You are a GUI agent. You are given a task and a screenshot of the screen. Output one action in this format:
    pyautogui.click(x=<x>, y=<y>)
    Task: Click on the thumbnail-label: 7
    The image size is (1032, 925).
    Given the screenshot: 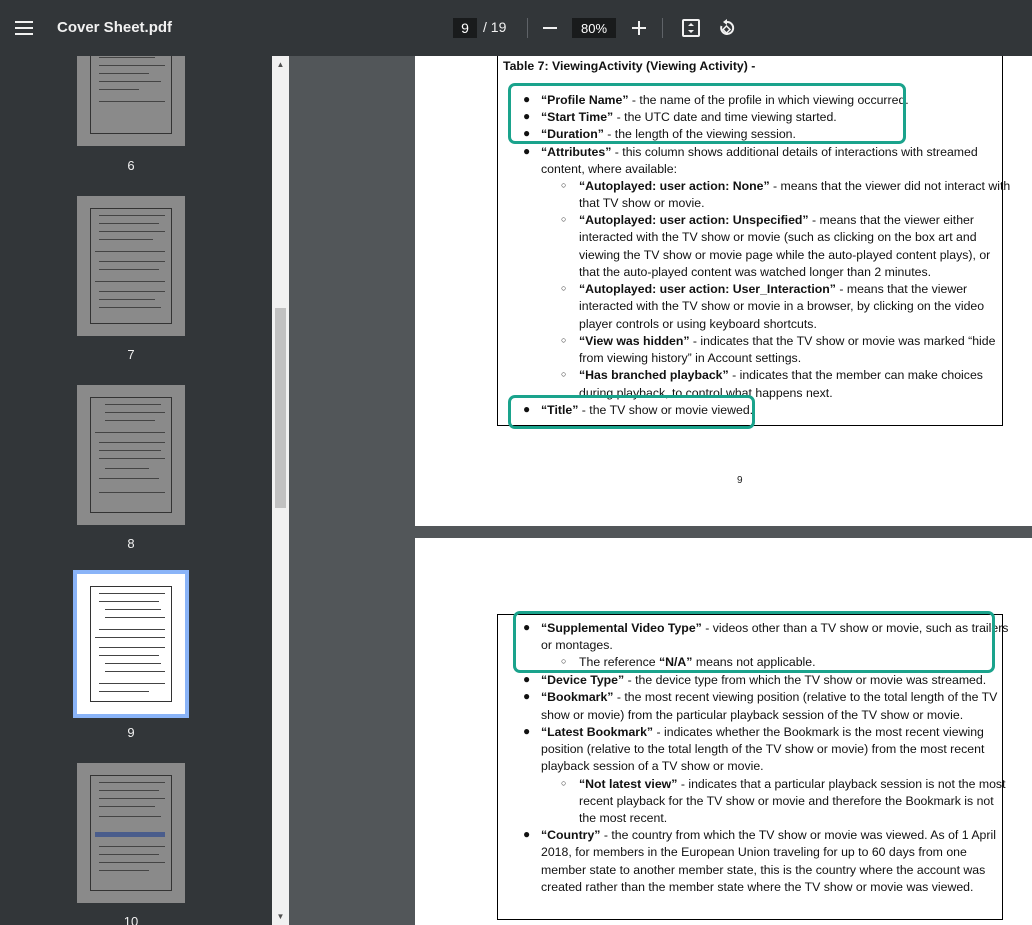 What is the action you would take?
    pyautogui.click(x=131, y=354)
    